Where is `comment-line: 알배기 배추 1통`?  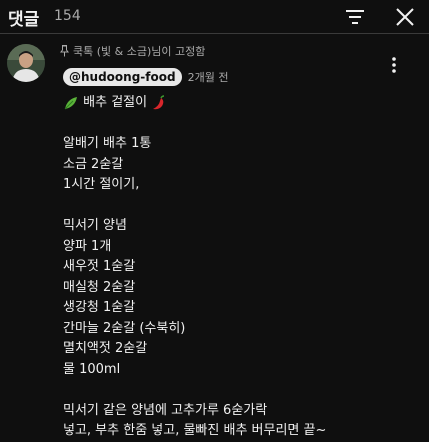 comment-line: 알배기 배추 1통 is located at coordinates (107, 143).